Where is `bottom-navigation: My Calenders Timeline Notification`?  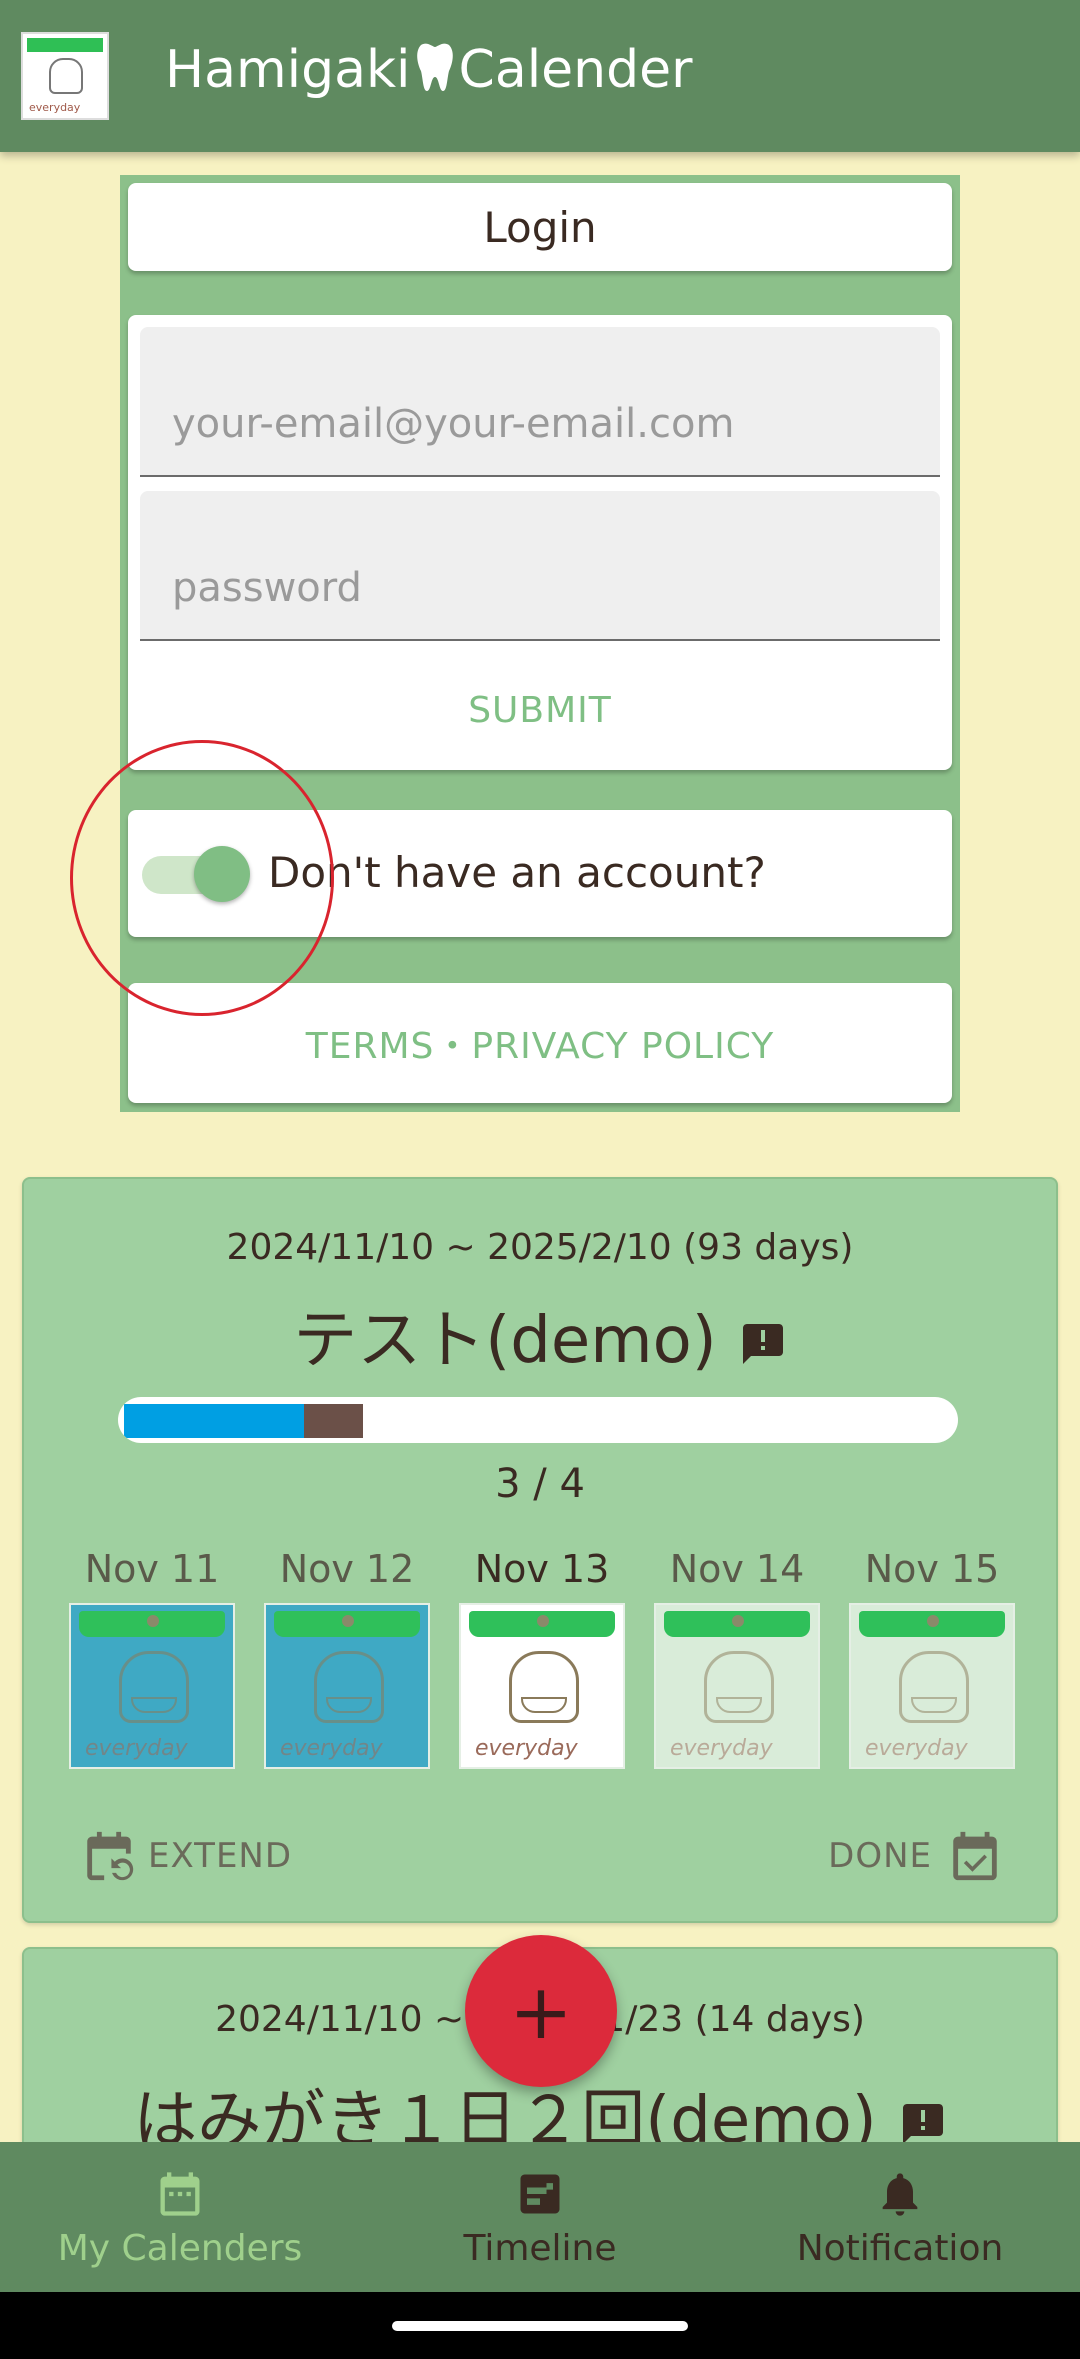 bottom-navigation: My Calenders Timeline Notification is located at coordinates (540, 2217).